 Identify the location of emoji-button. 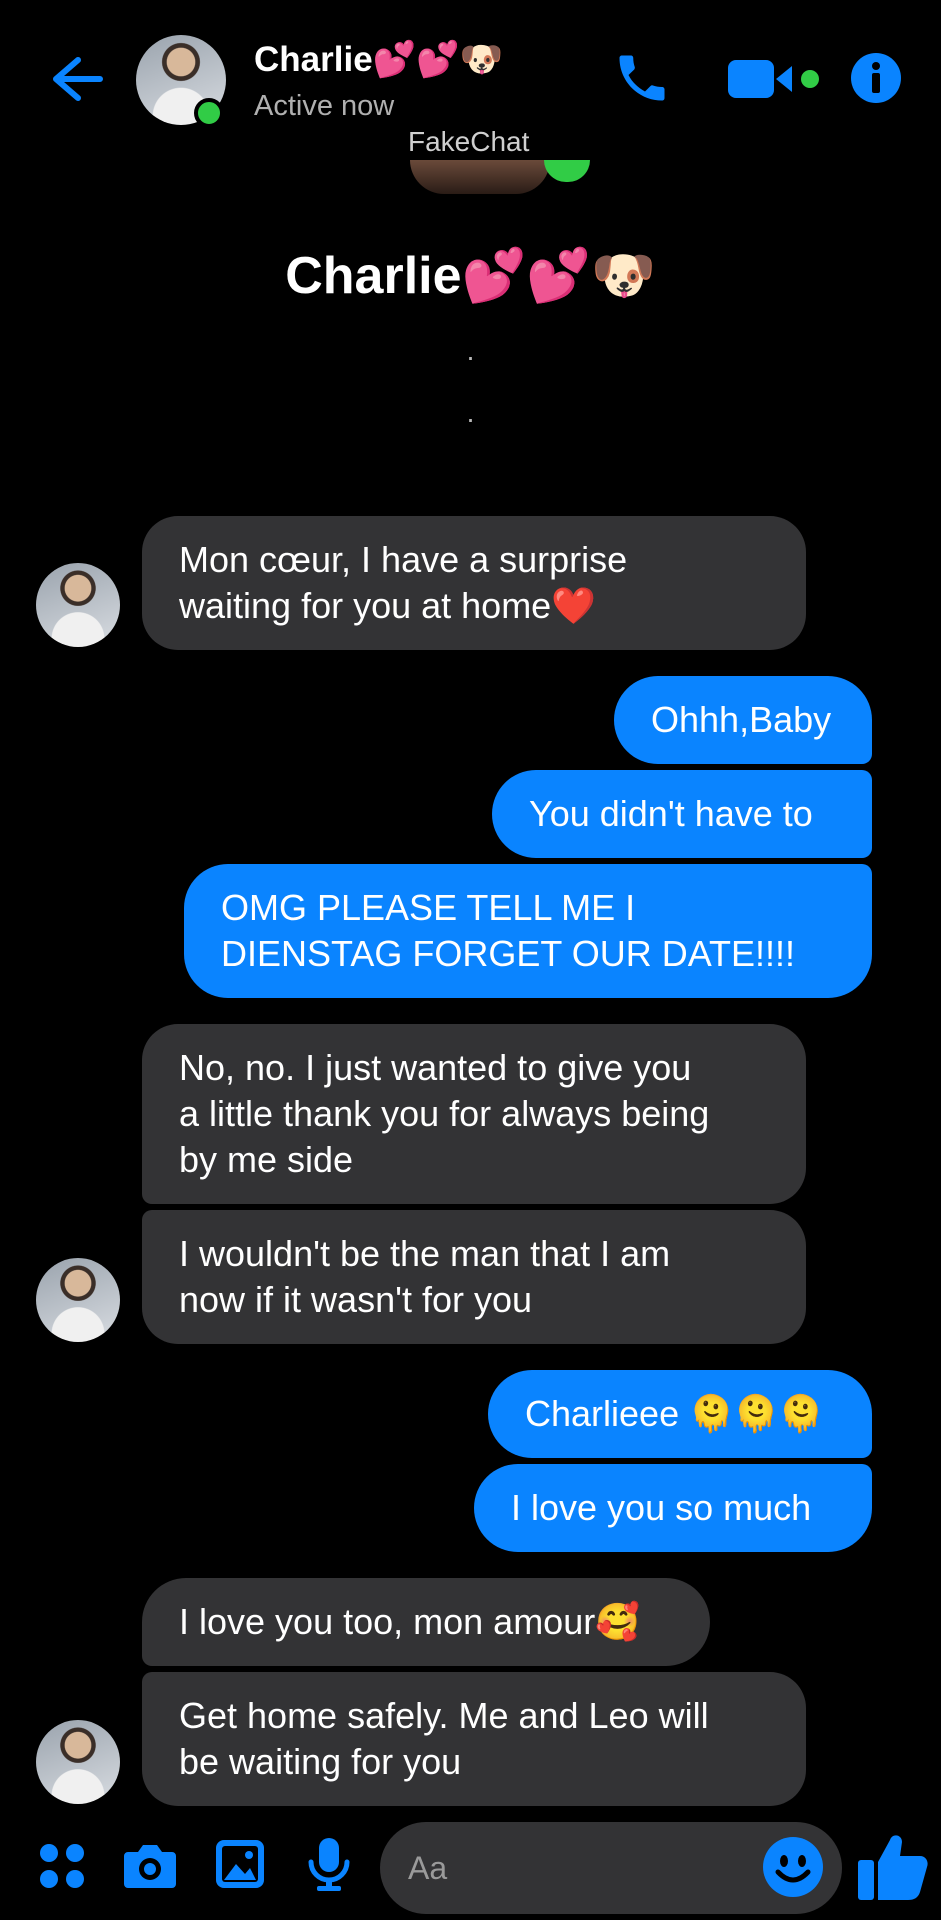
(793, 1867).